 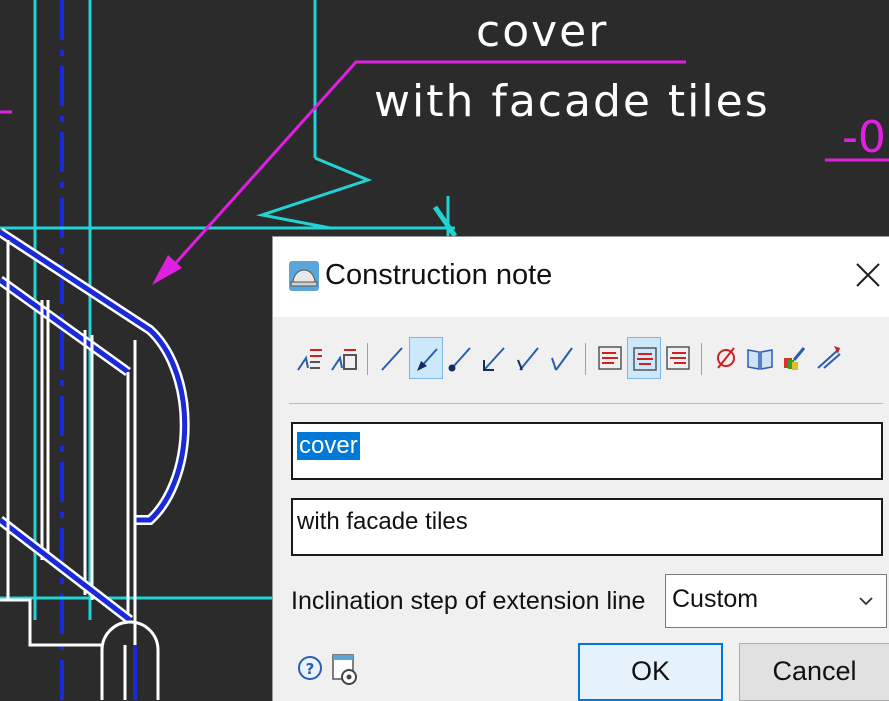 I want to click on note-line2-input: with facade tiles, so click(x=587, y=527).